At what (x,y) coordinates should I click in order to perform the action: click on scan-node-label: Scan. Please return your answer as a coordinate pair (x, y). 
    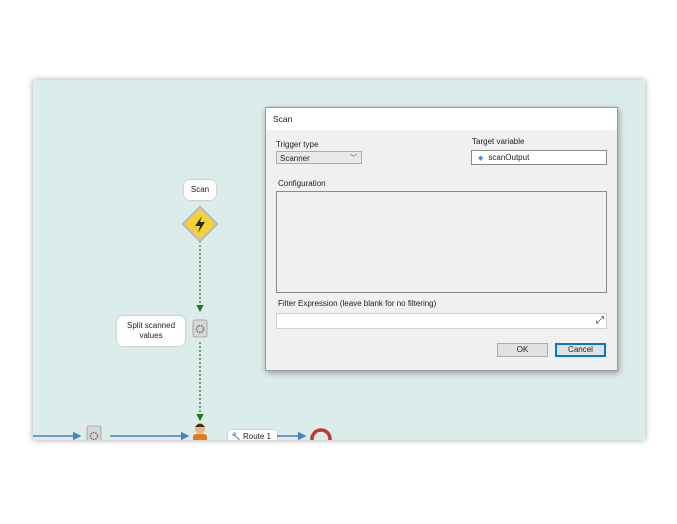
    Looking at the image, I should click on (200, 190).